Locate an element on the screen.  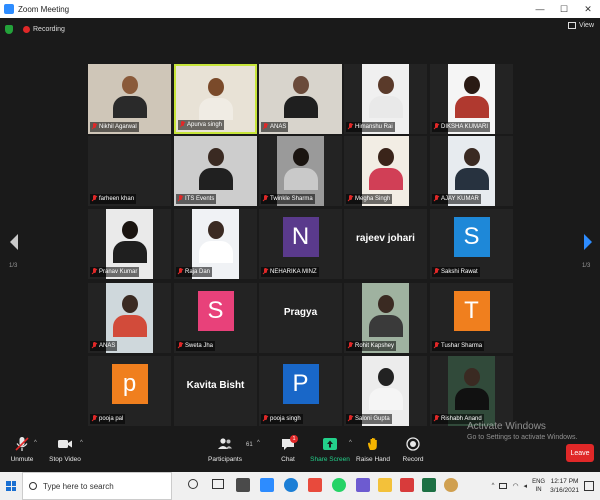
stop-video-label: Stop Video is located at coordinates (65, 459).